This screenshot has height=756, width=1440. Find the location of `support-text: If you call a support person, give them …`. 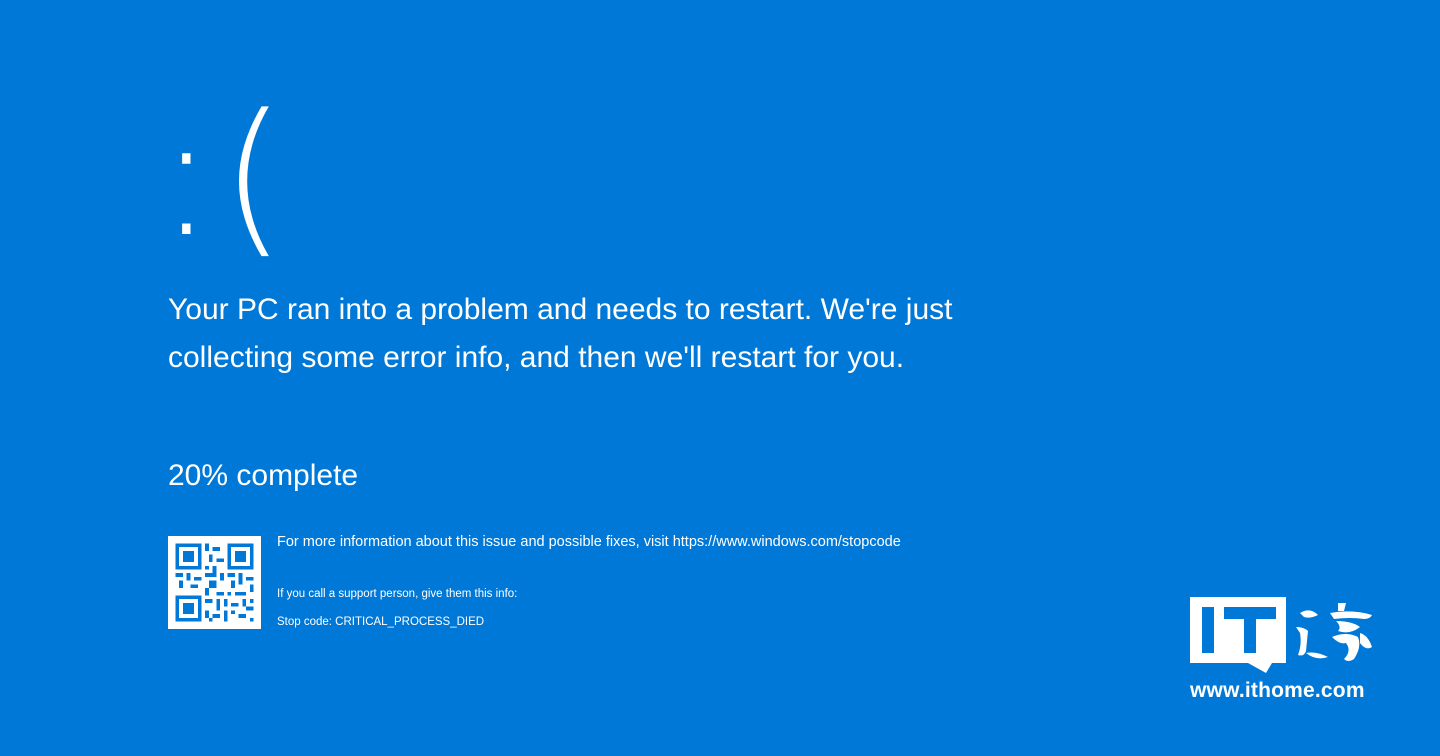

support-text: If you call a support person, give them … is located at coordinates (397, 594).